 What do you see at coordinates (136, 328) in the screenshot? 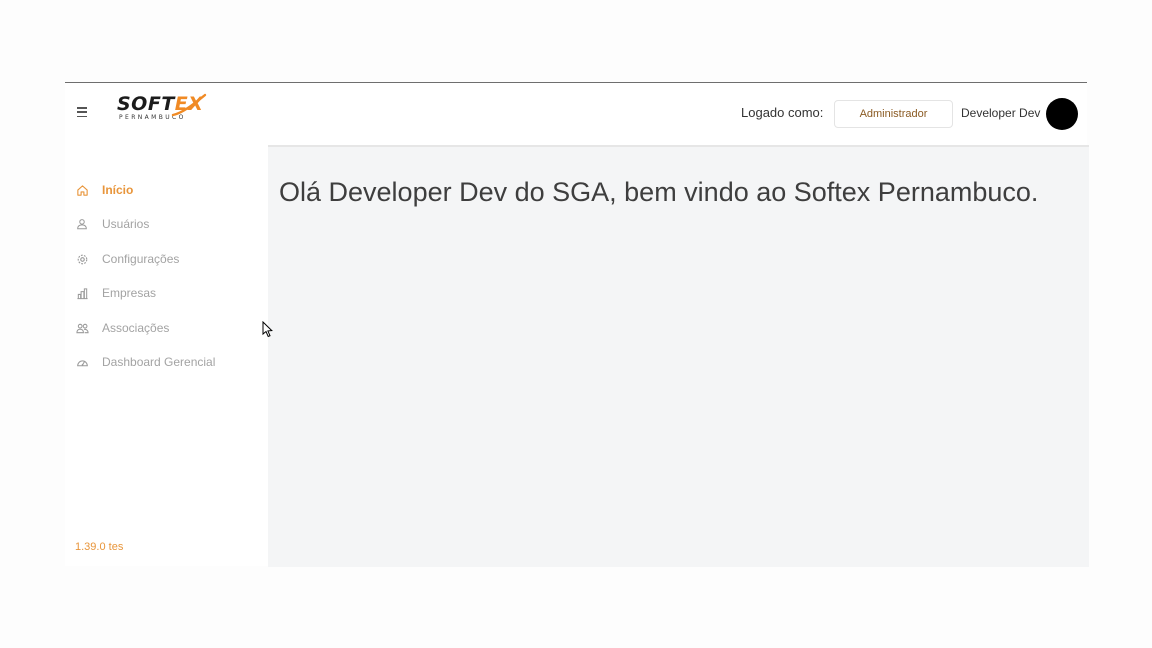
I see `sidebar-item-label: Associações` at bounding box center [136, 328].